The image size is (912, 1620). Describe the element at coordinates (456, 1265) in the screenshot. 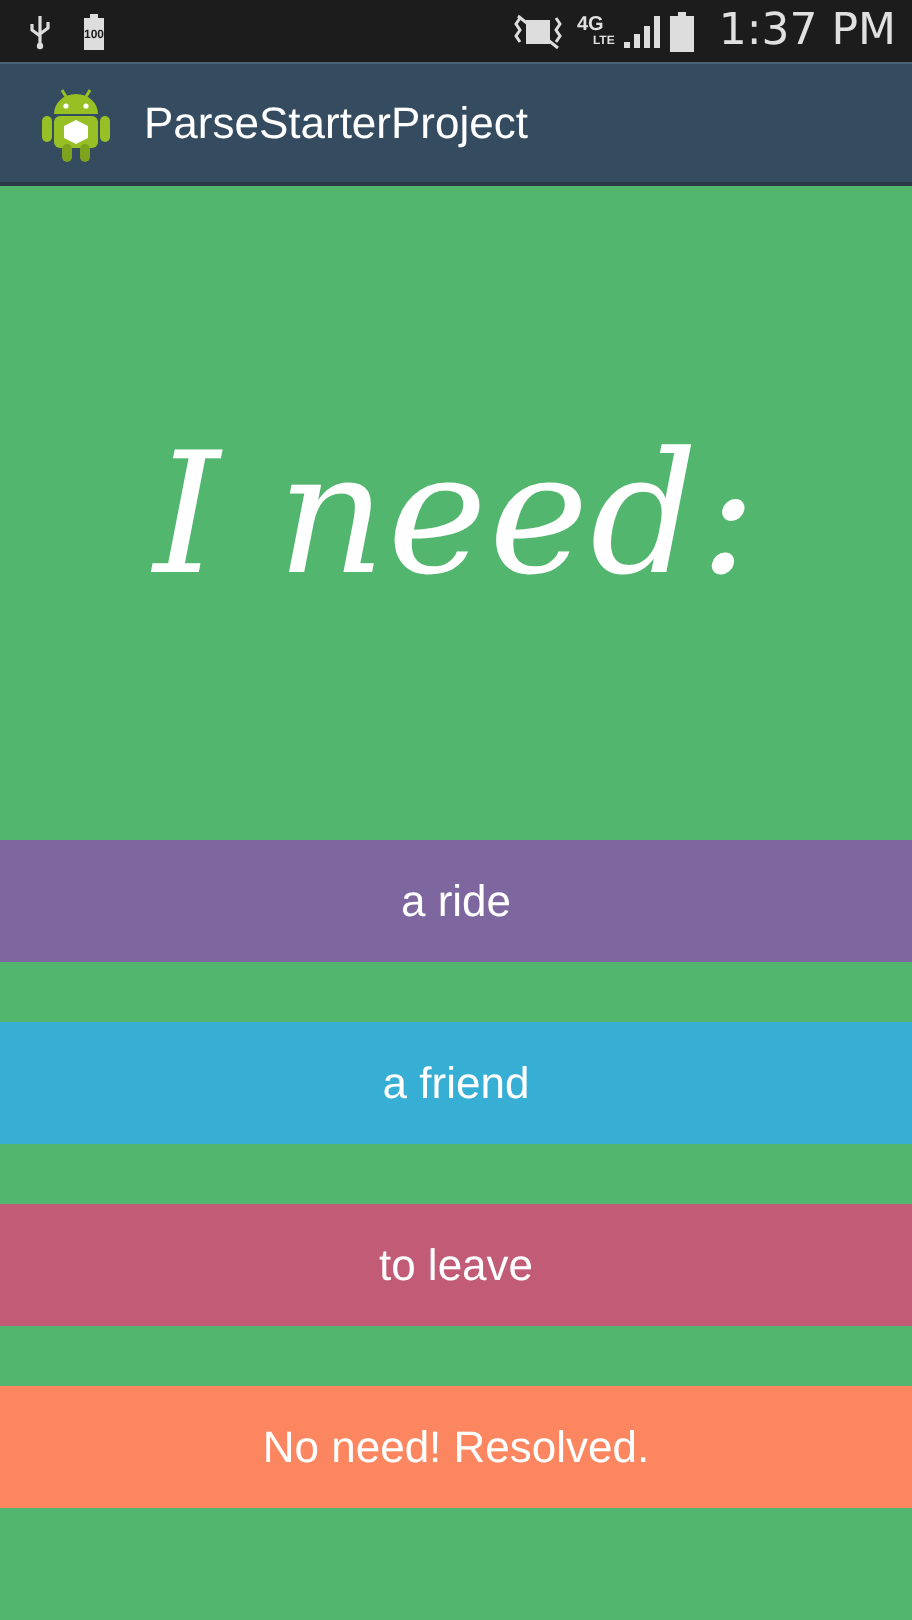

I see `option-button: to leave` at that location.